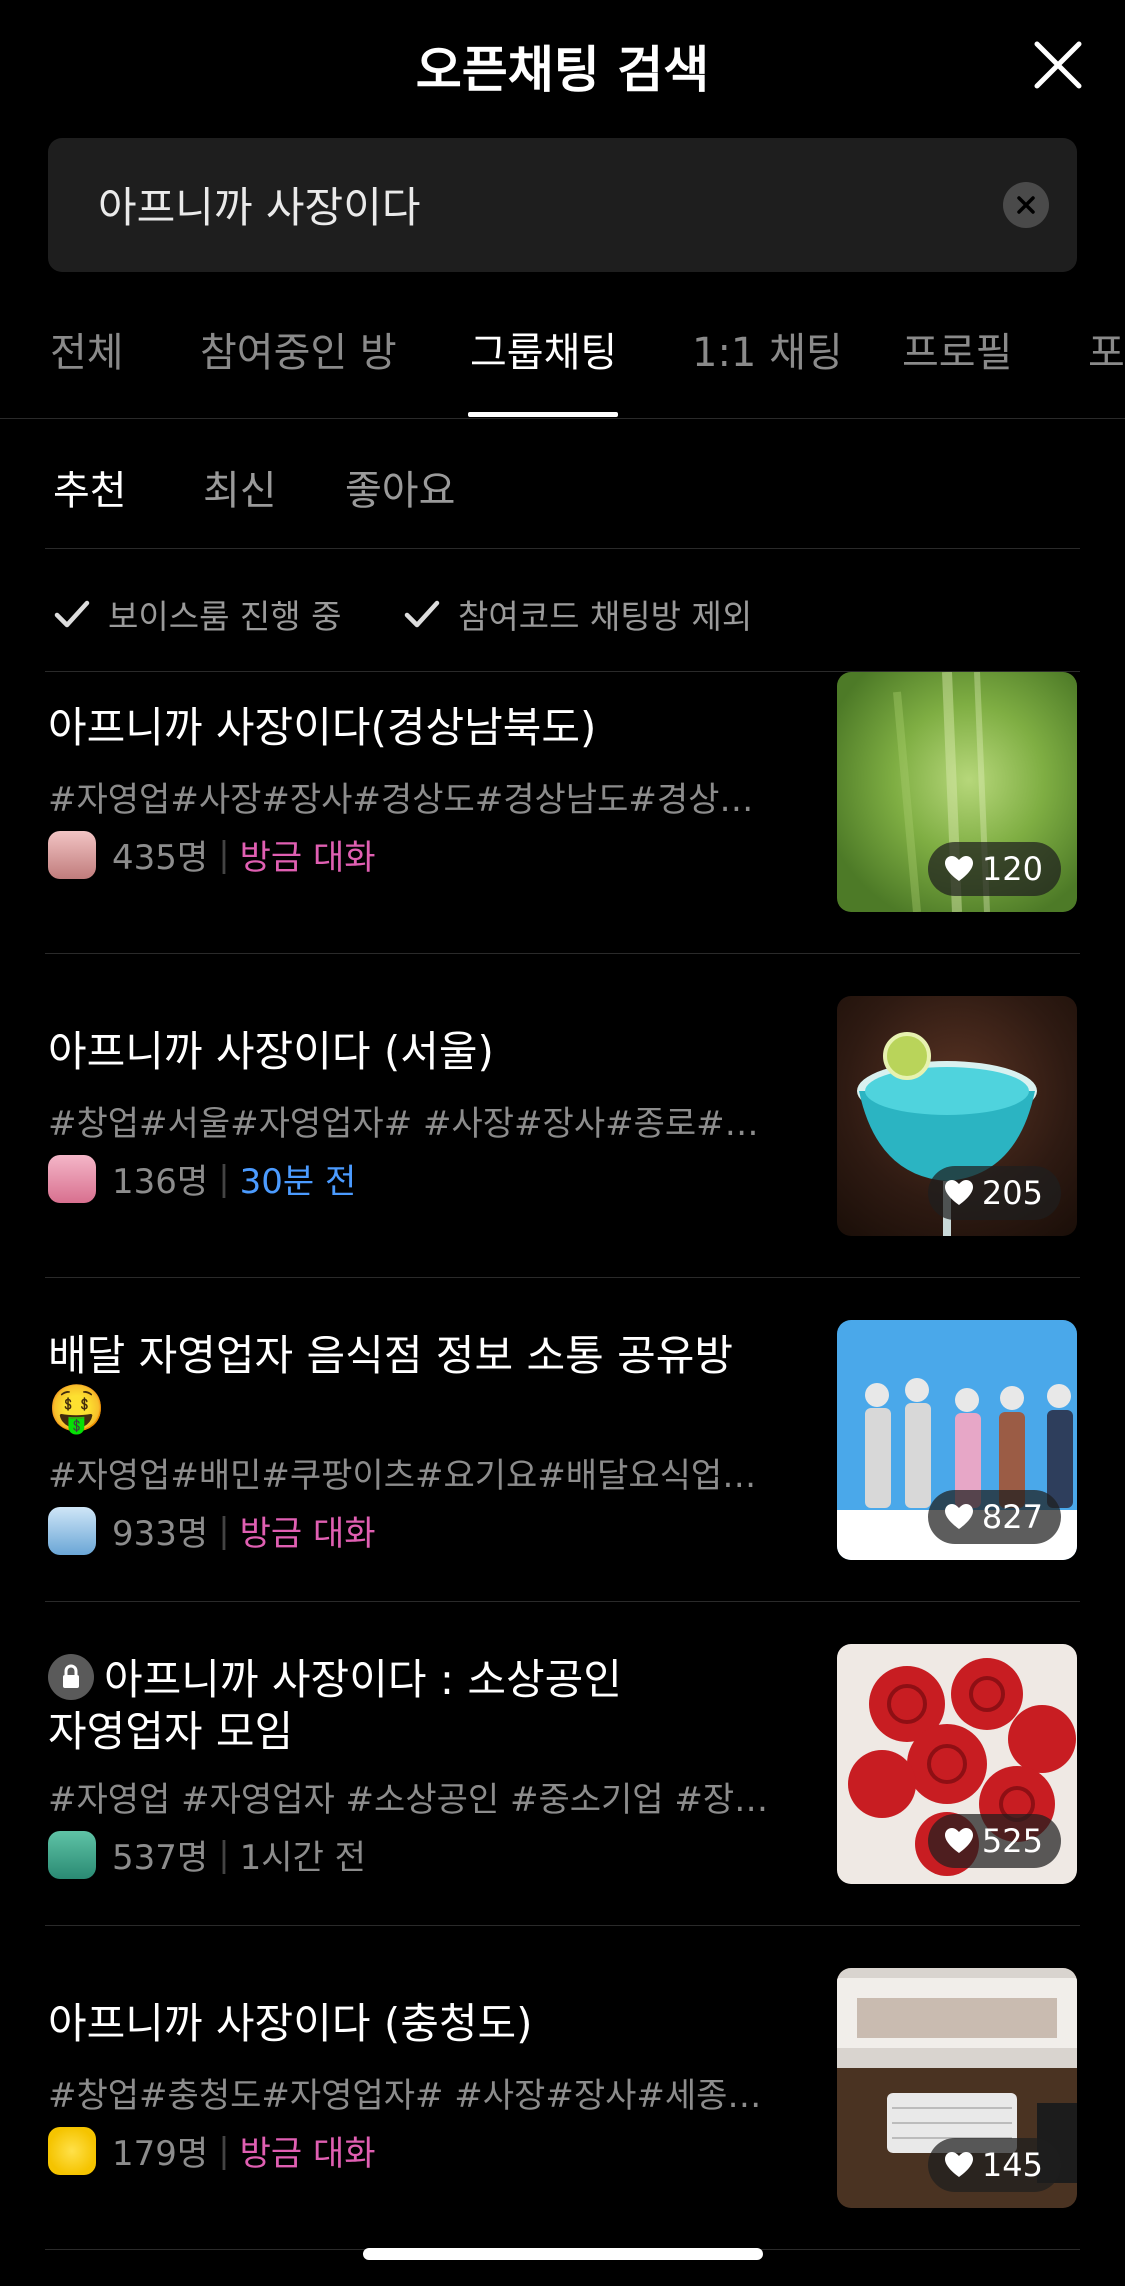 The height and width of the screenshot is (2286, 1125). I want to click on room-meta: 537명 | 1시간 전, so click(207, 1854).